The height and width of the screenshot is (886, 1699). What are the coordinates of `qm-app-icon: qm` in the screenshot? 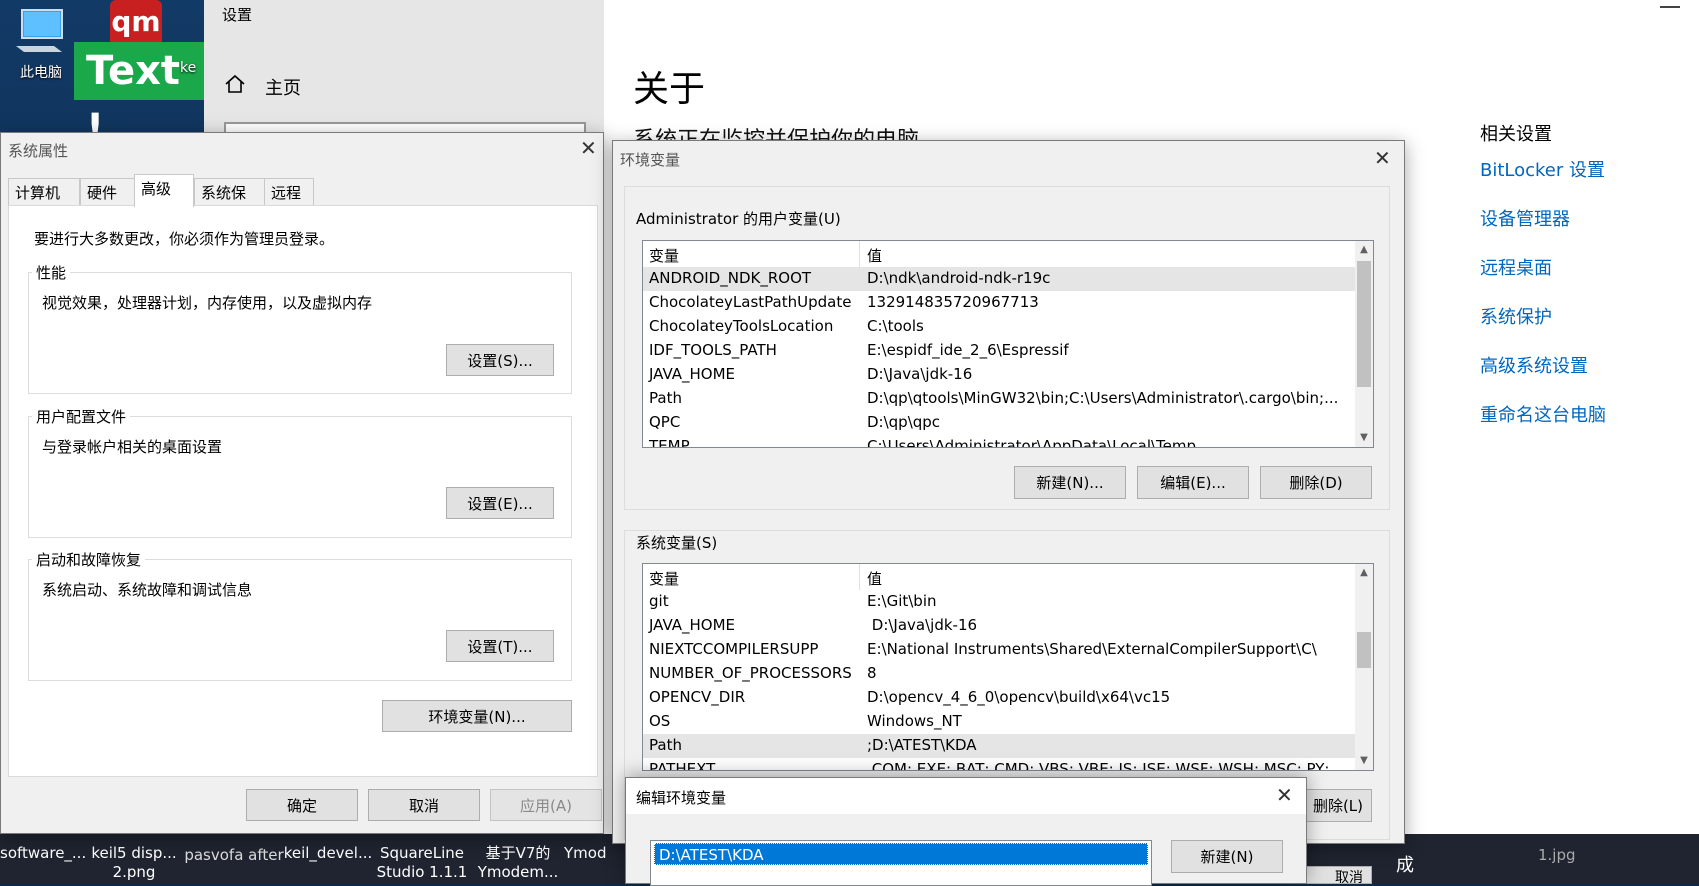 It's located at (136, 23).